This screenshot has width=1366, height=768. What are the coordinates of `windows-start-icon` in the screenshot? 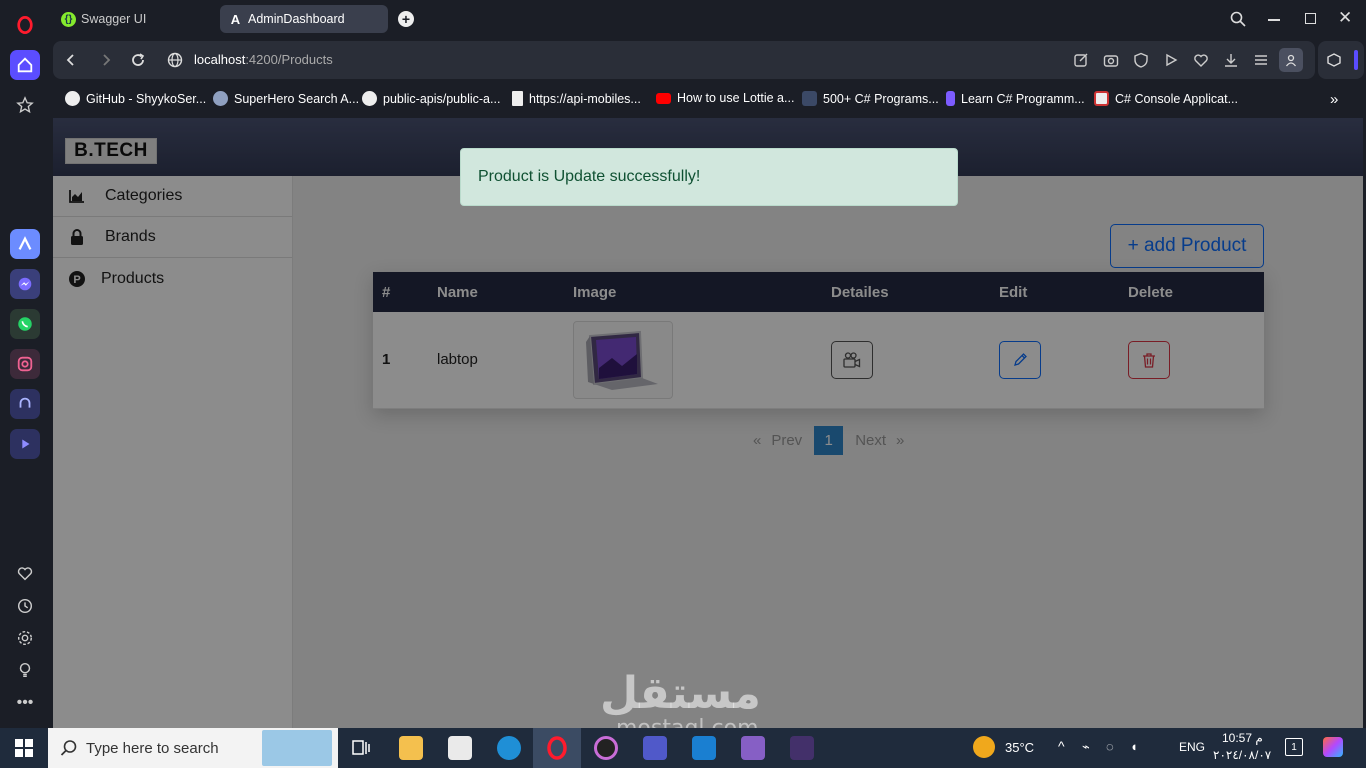 It's located at (24, 750).